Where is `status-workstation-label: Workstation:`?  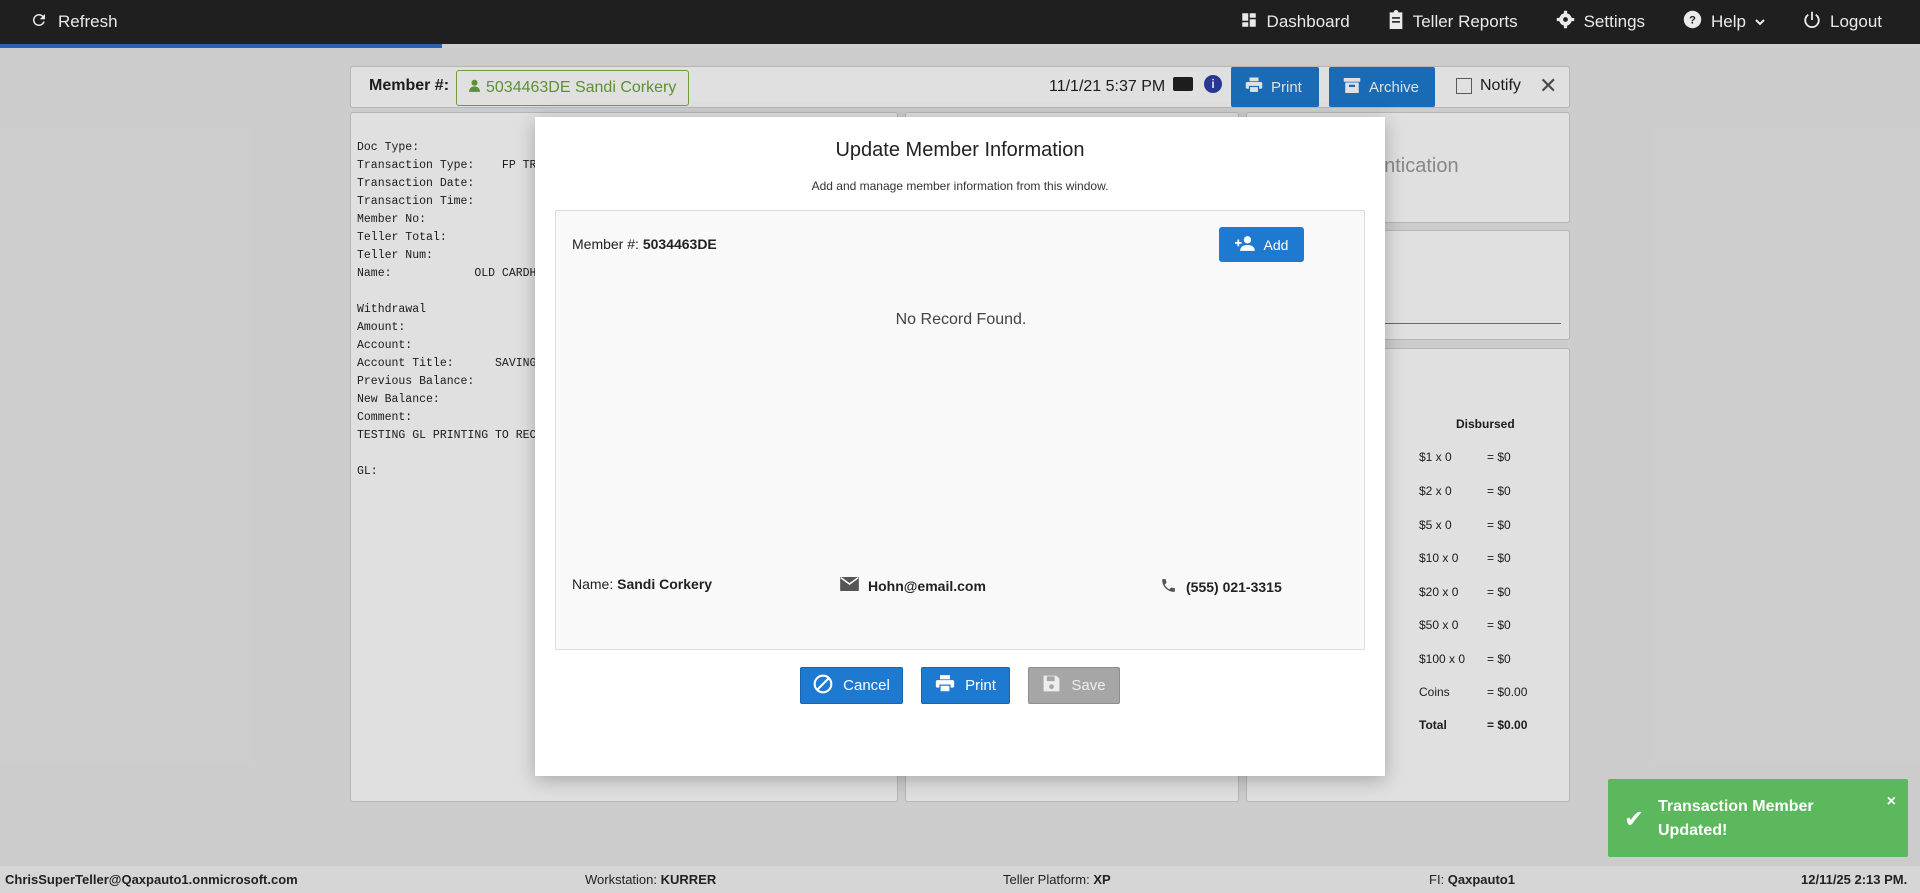
status-workstation-label: Workstation: is located at coordinates (621, 879).